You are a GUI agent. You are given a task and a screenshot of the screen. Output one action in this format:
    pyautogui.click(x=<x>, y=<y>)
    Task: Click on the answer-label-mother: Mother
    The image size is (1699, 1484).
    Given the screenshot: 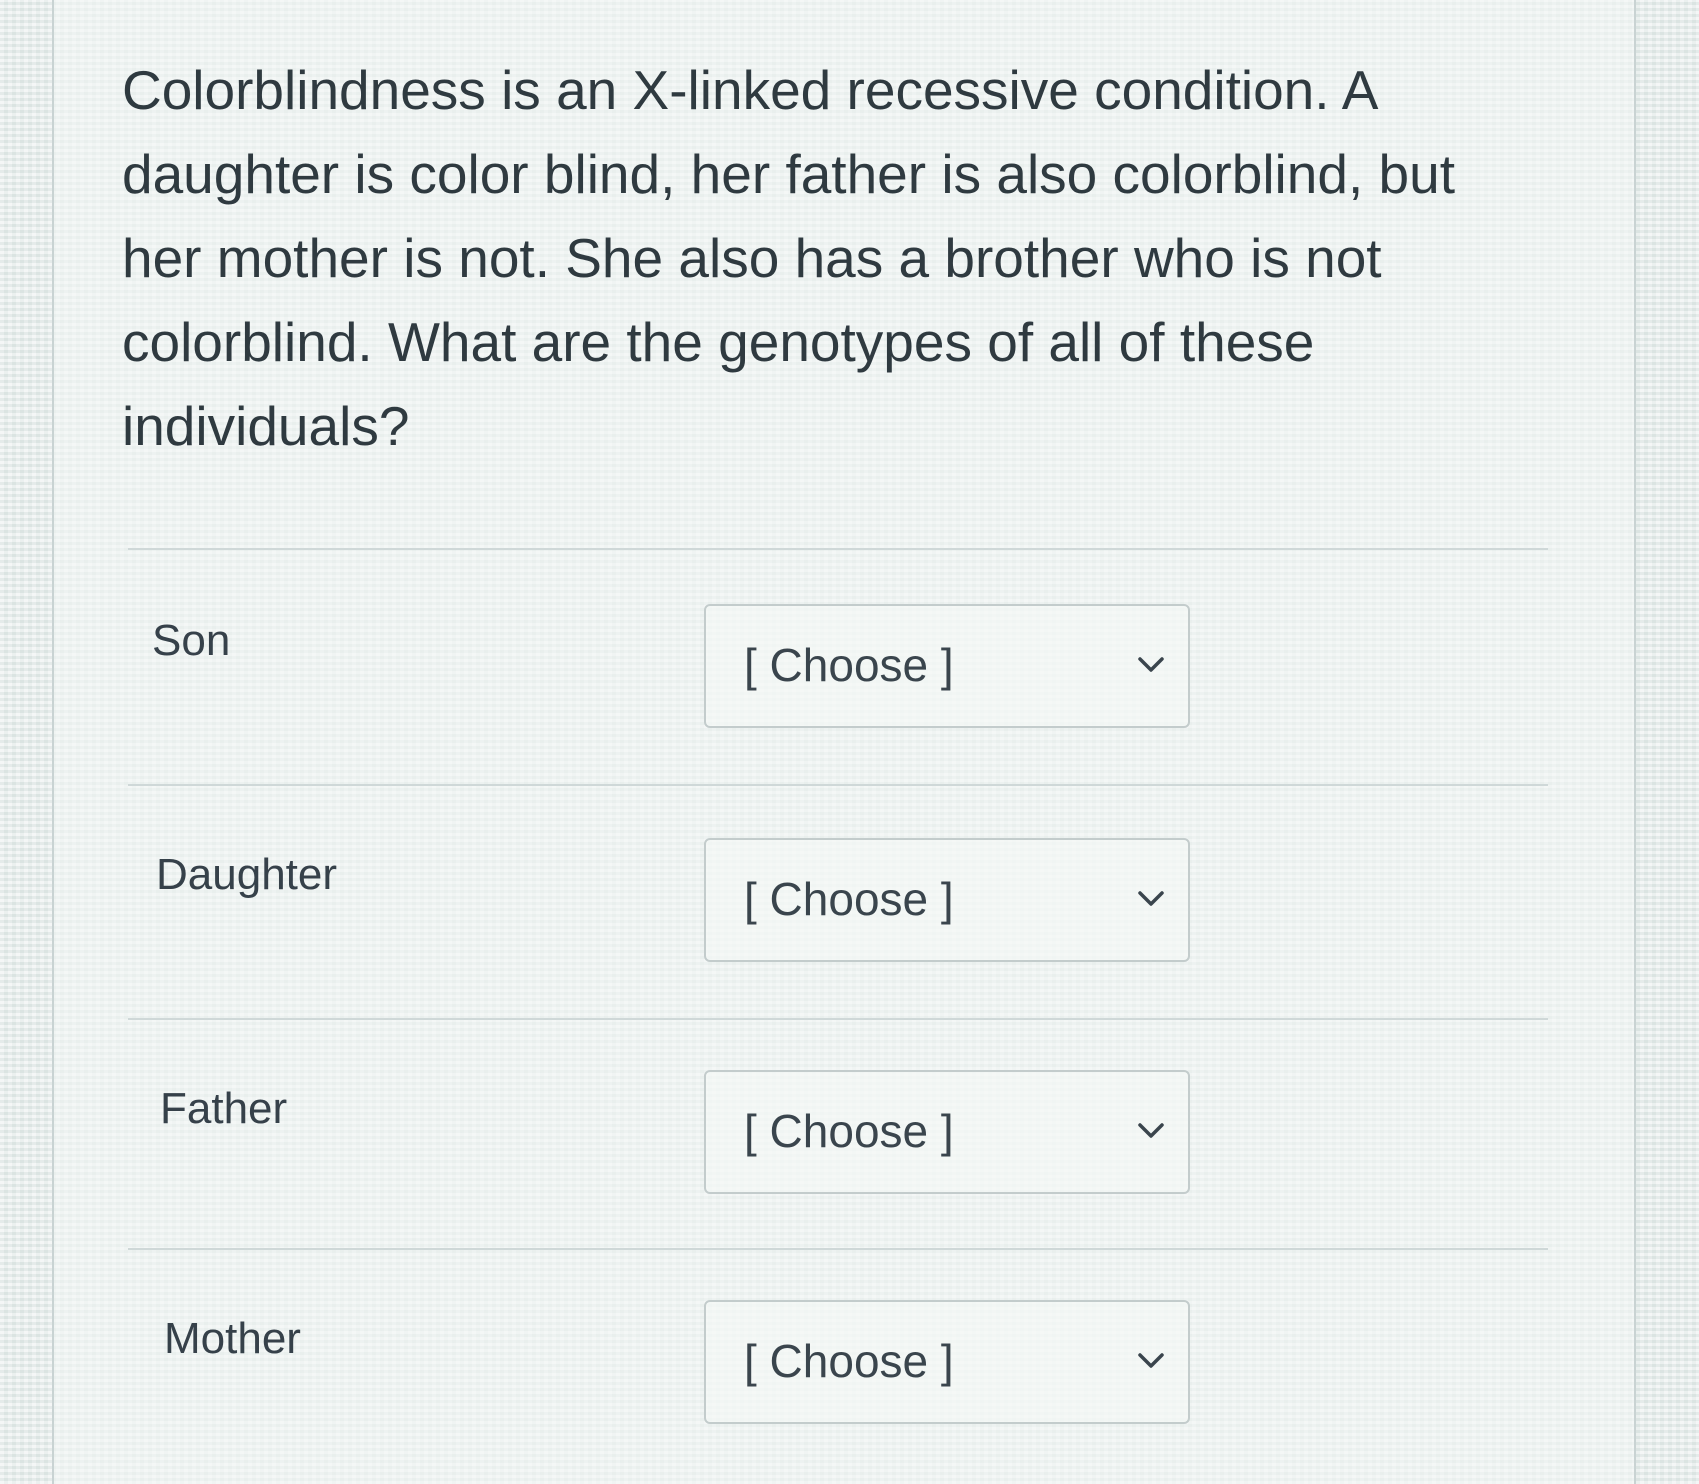 What is the action you would take?
    pyautogui.click(x=232, y=1338)
    